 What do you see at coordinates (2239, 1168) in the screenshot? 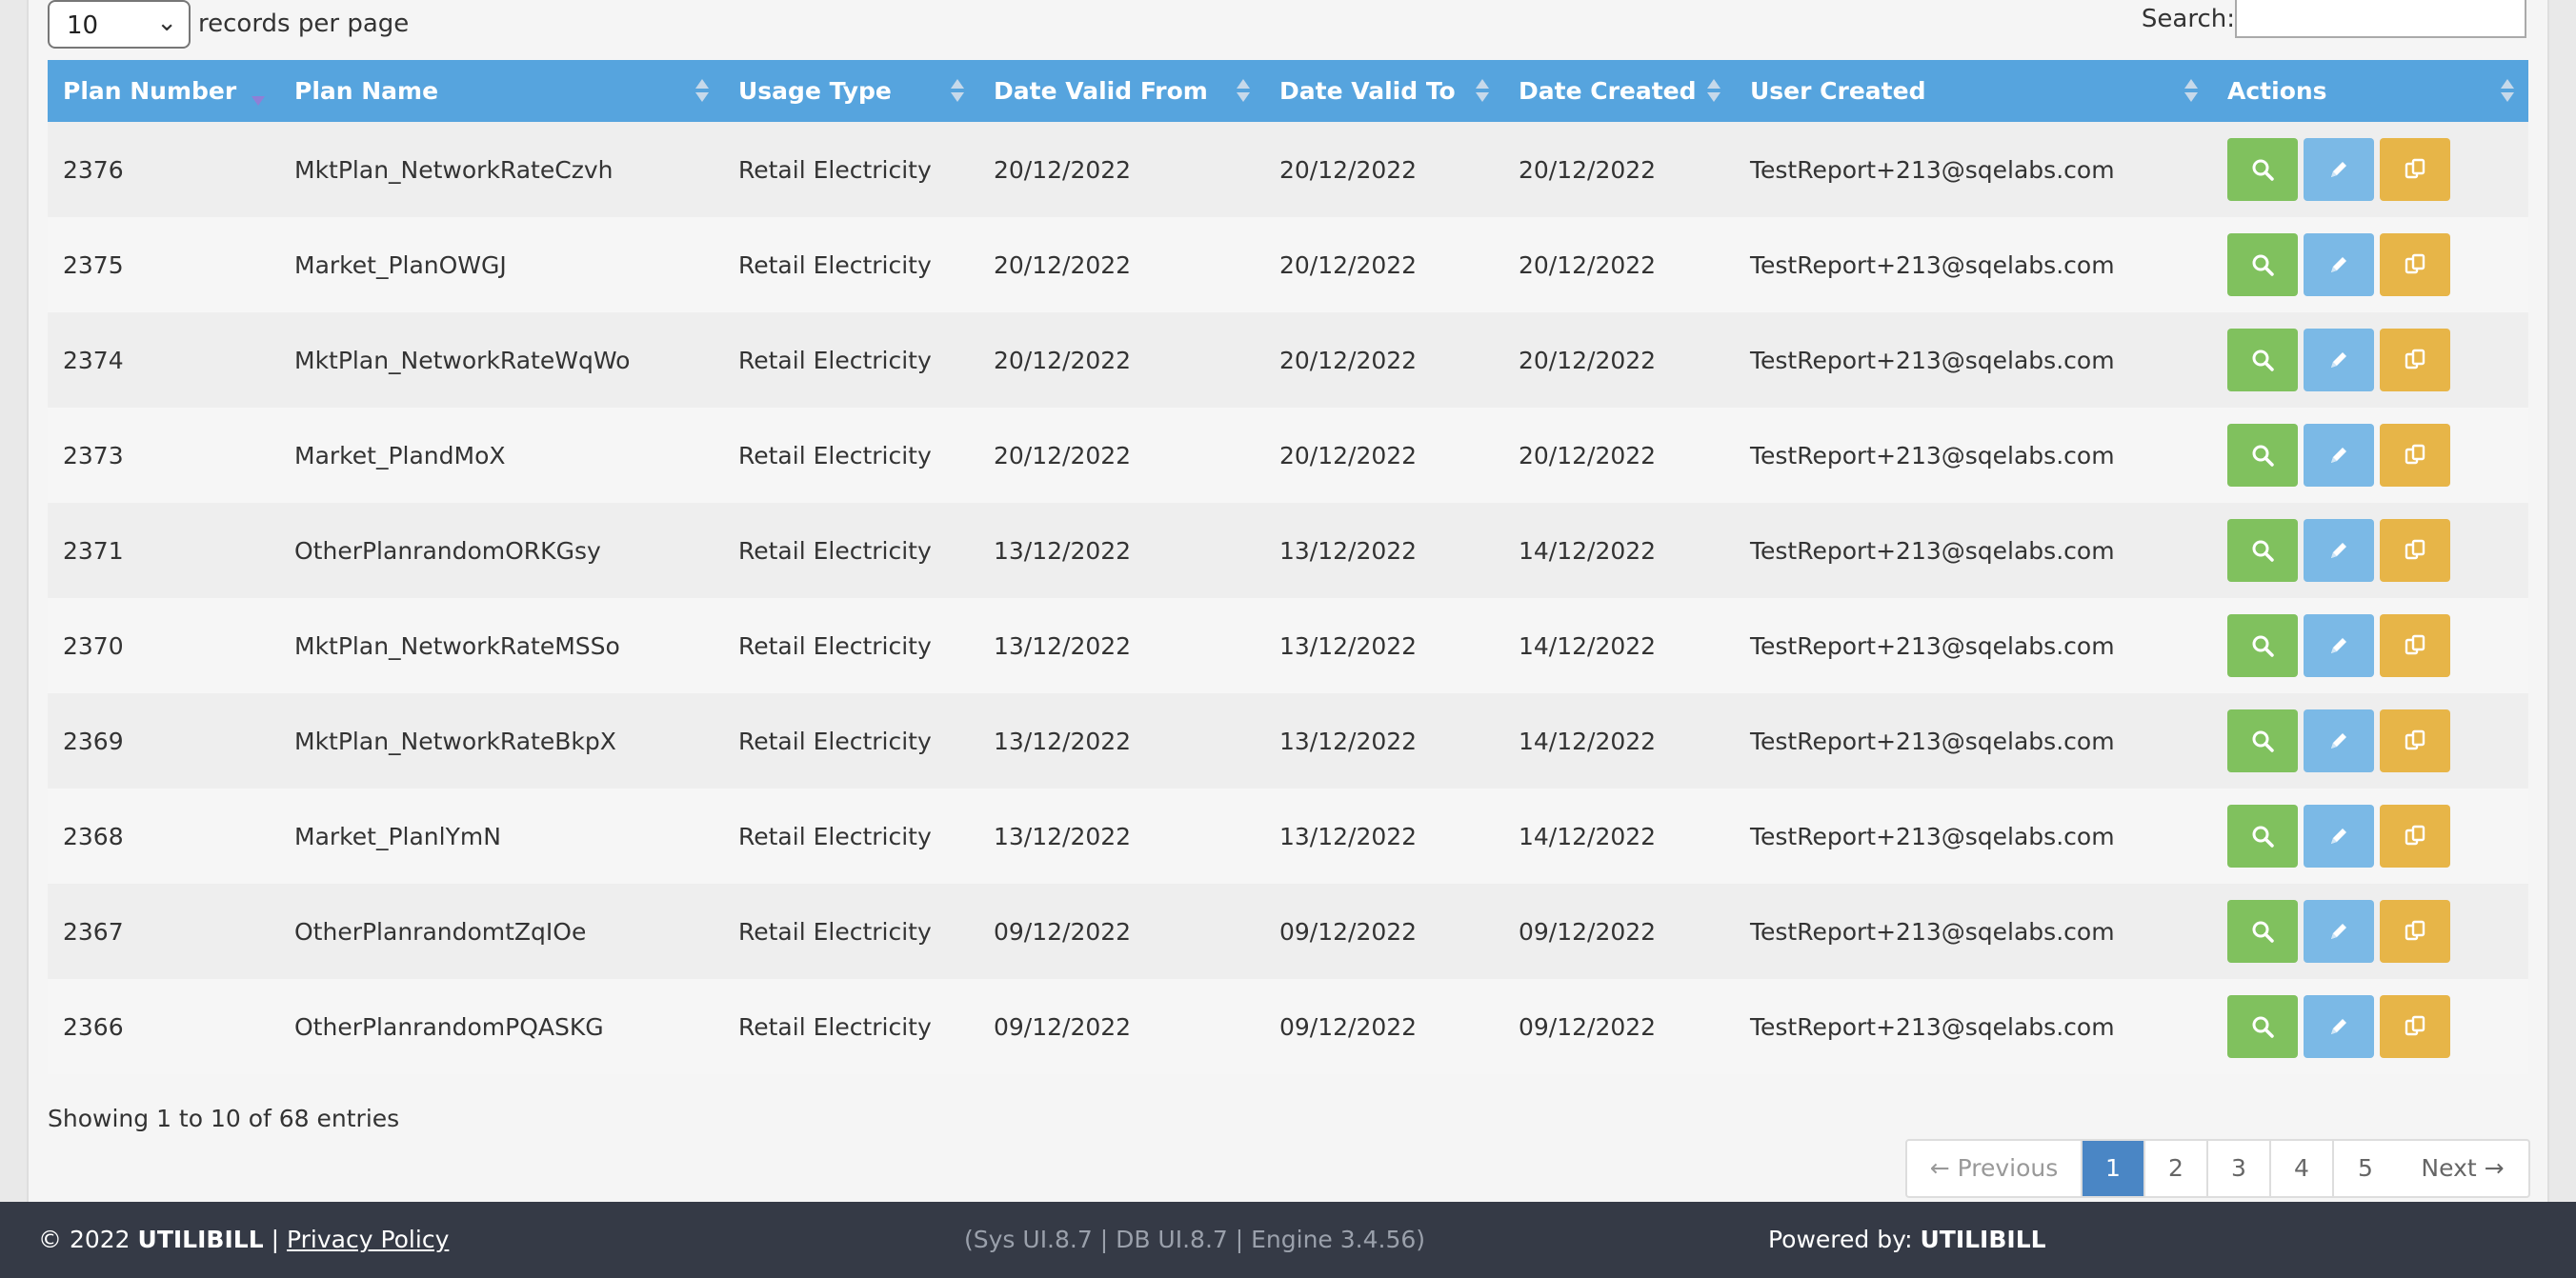
I see `page-3-button: 3` at bounding box center [2239, 1168].